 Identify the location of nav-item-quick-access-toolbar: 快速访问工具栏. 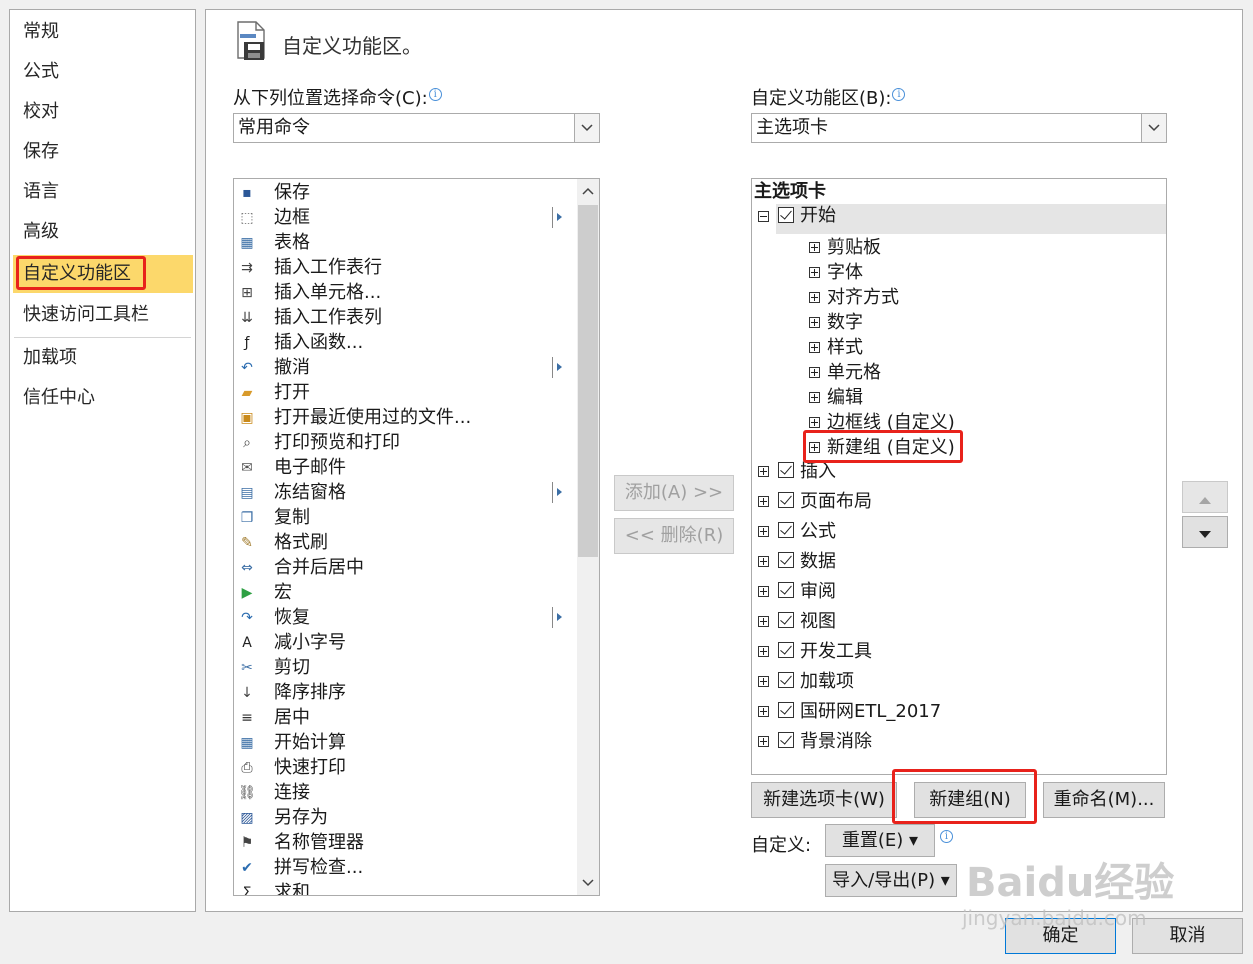
(102, 315).